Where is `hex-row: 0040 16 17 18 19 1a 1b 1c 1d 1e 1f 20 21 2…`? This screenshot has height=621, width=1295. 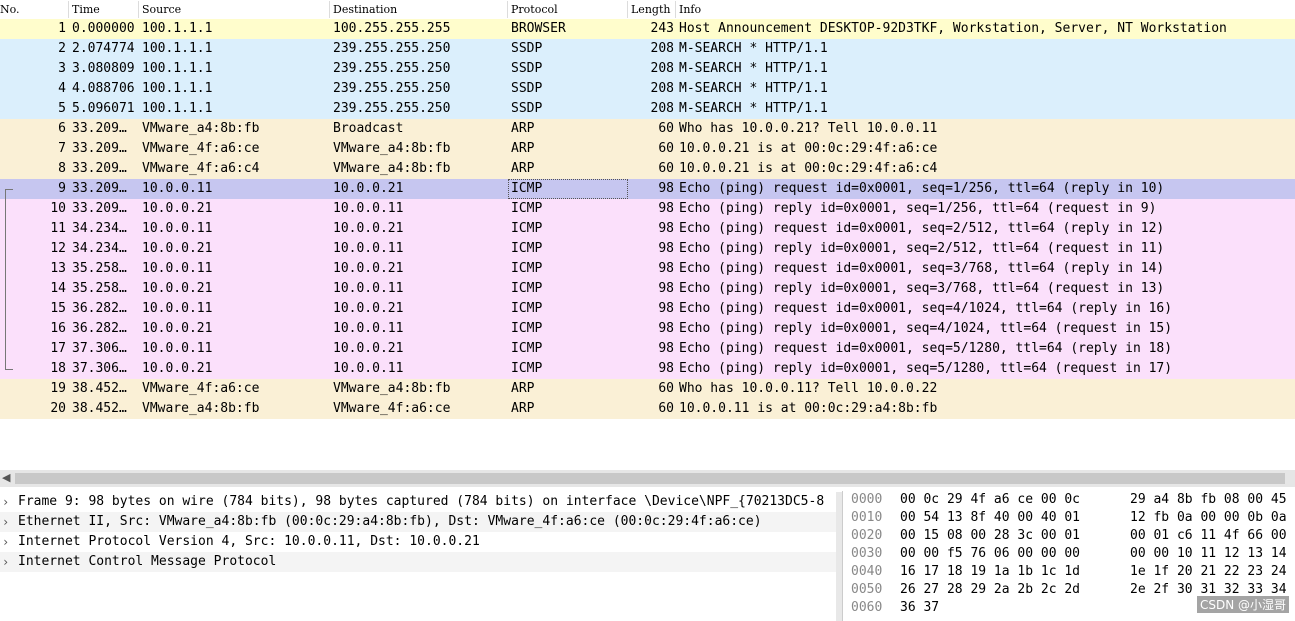
hex-row: 0040 16 17 18 19 1a 1b 1c 1d 1e 1f 20 21 2… is located at coordinates (1069, 572).